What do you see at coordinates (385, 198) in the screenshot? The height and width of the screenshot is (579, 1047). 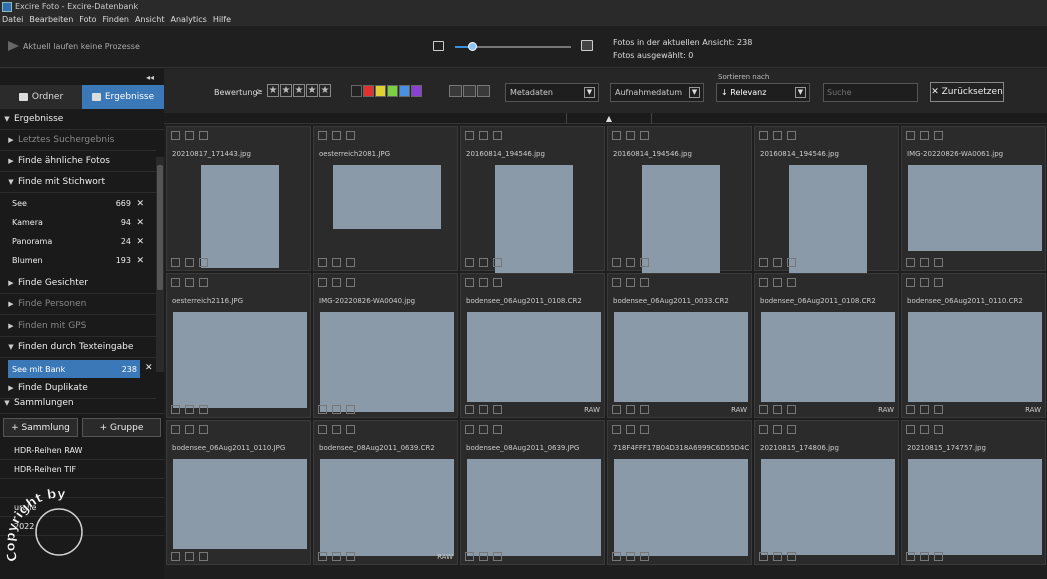 I see `photo-thumbnail: oesterreich2081.JPG` at bounding box center [385, 198].